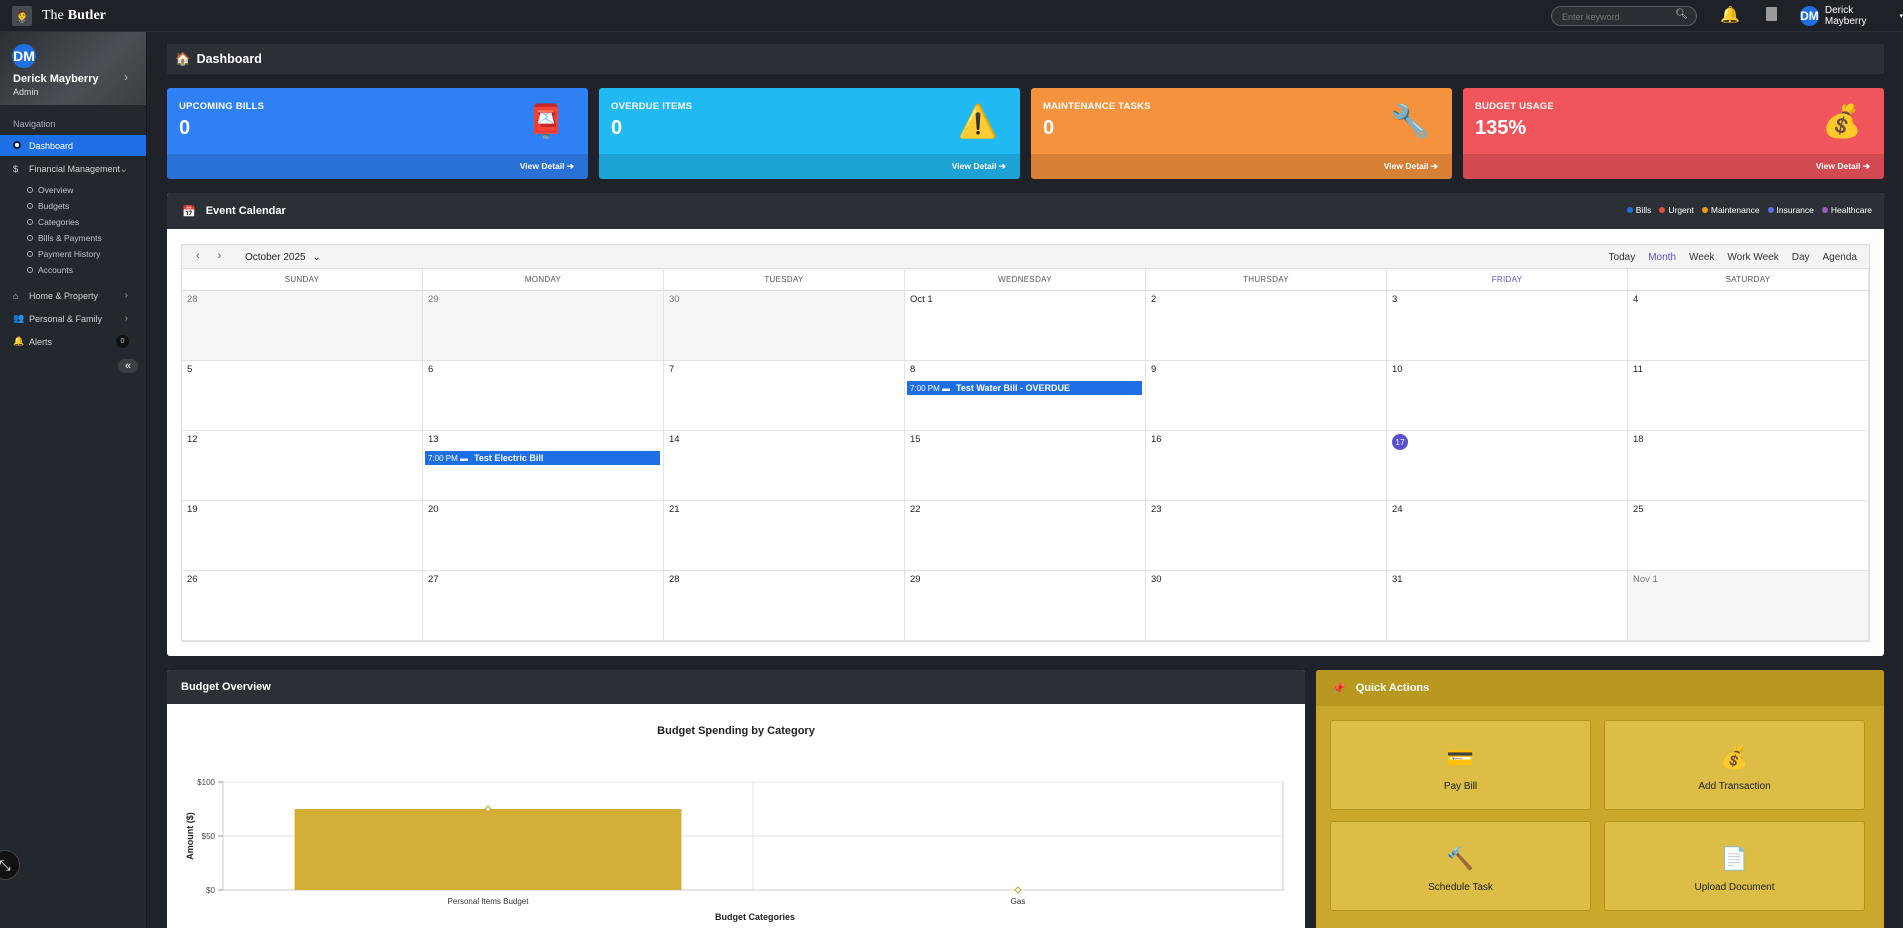  I want to click on view-day-button: Day, so click(1801, 257).